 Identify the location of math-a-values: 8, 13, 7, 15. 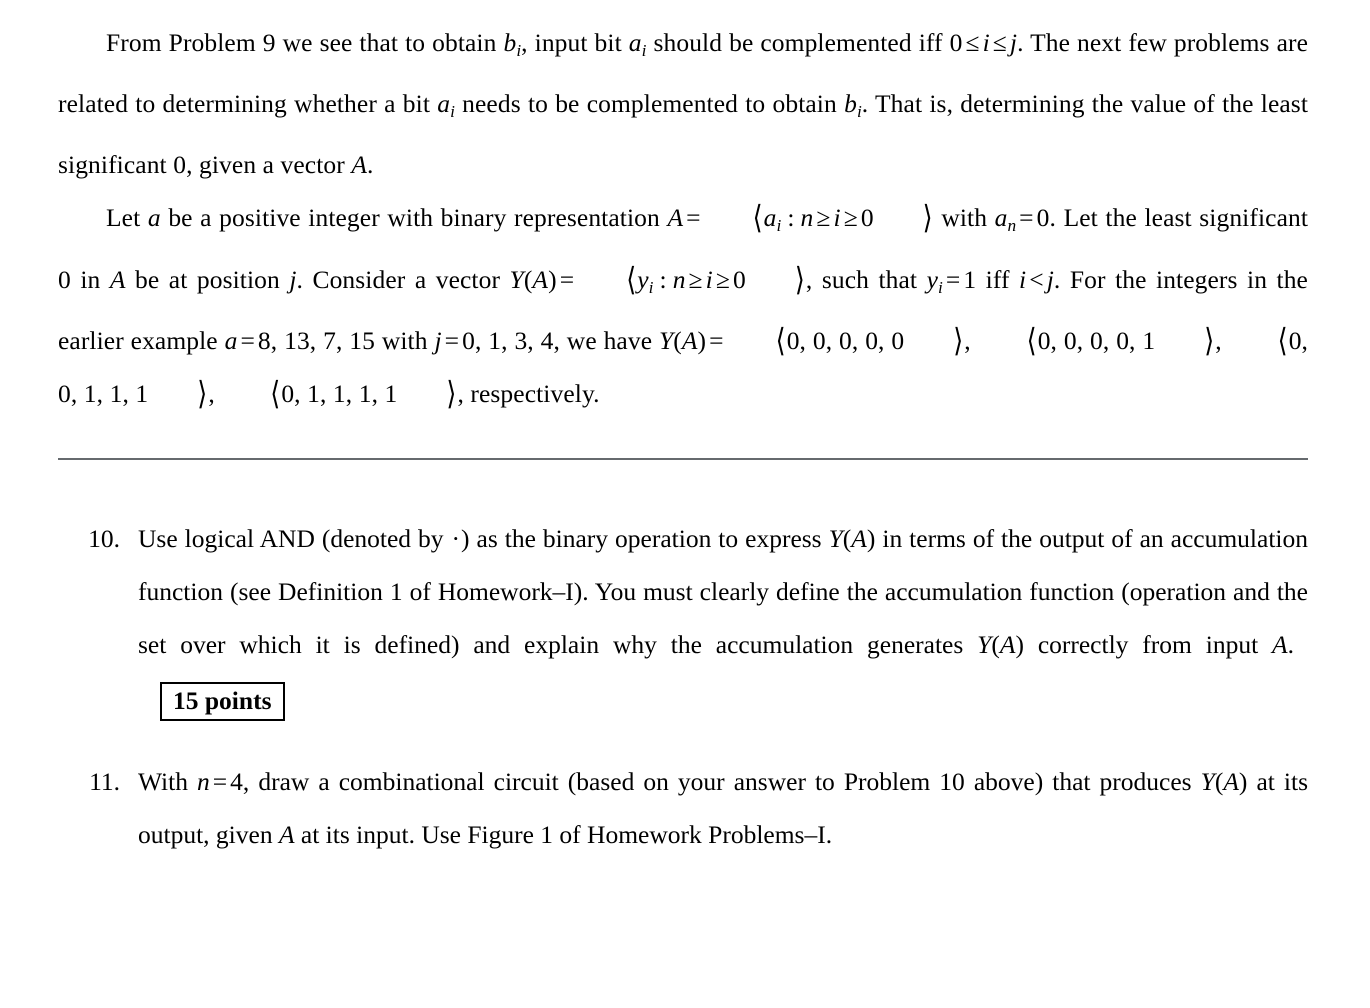
(316, 340).